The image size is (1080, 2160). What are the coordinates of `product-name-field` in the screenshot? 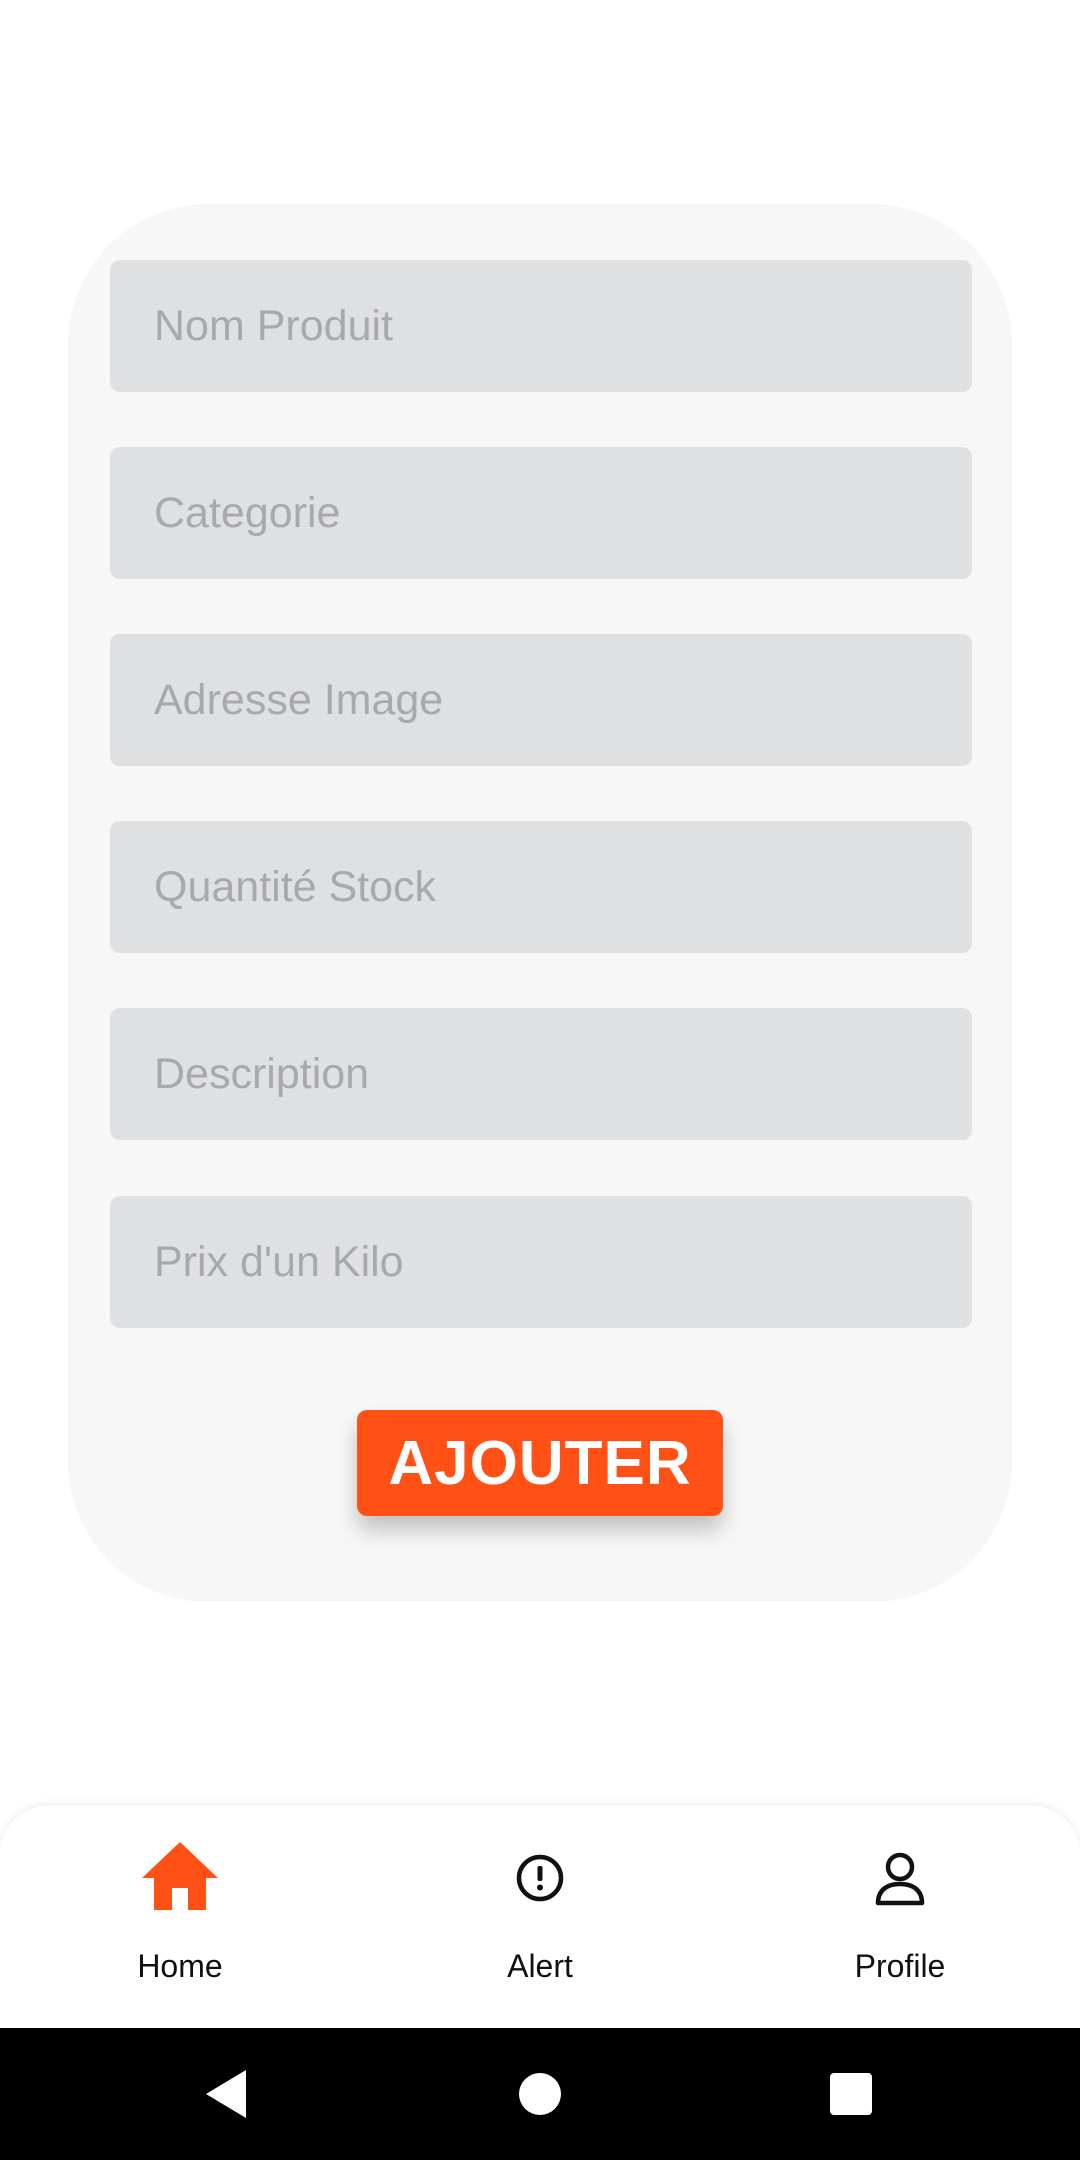 It's located at (541, 326).